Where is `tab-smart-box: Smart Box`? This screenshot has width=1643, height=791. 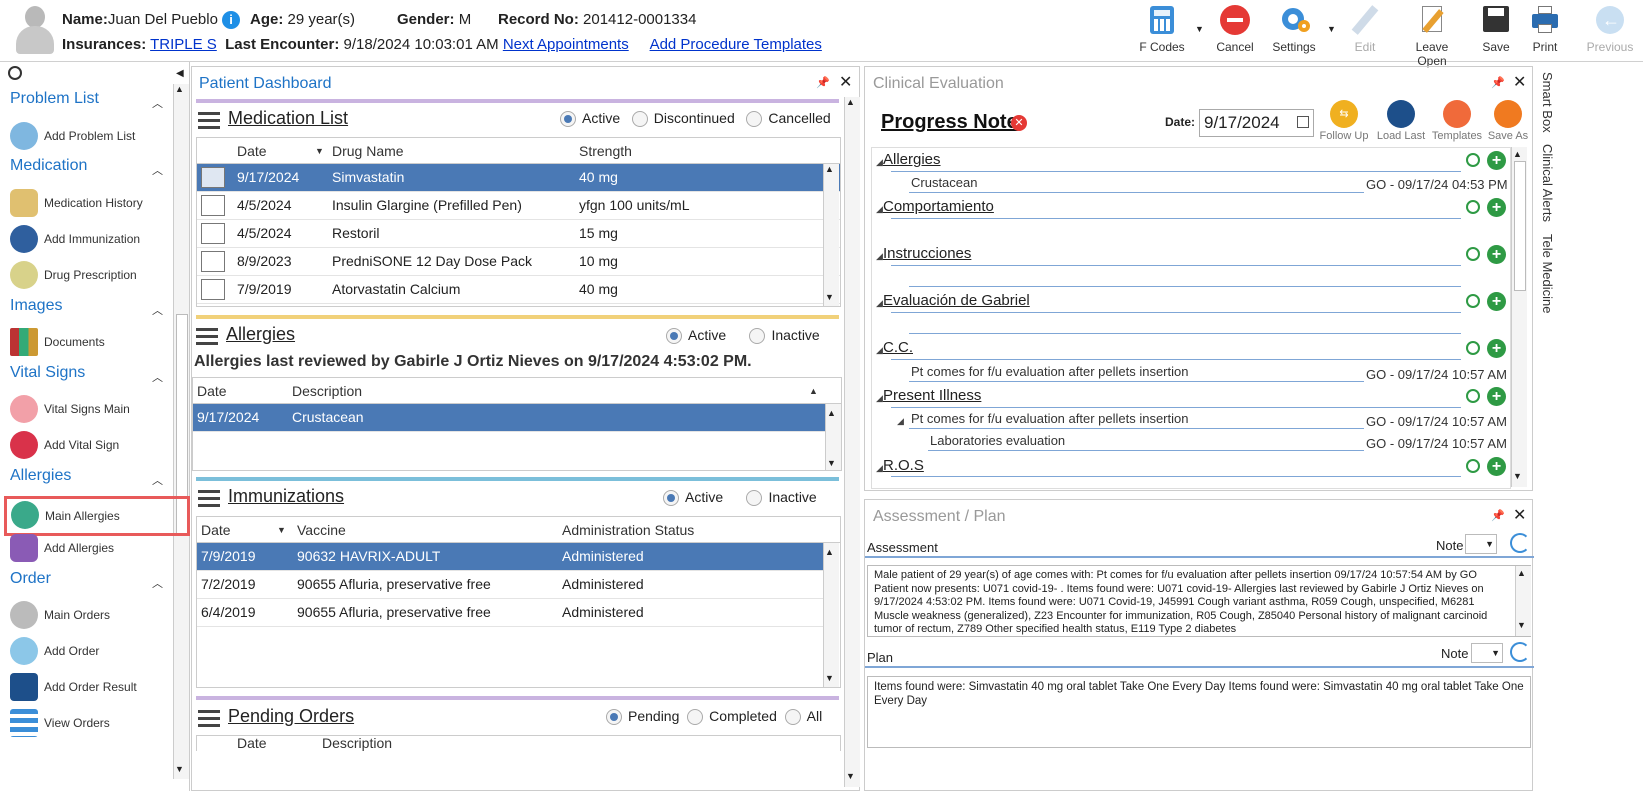
tab-smart-box: Smart Box is located at coordinates (1547, 102).